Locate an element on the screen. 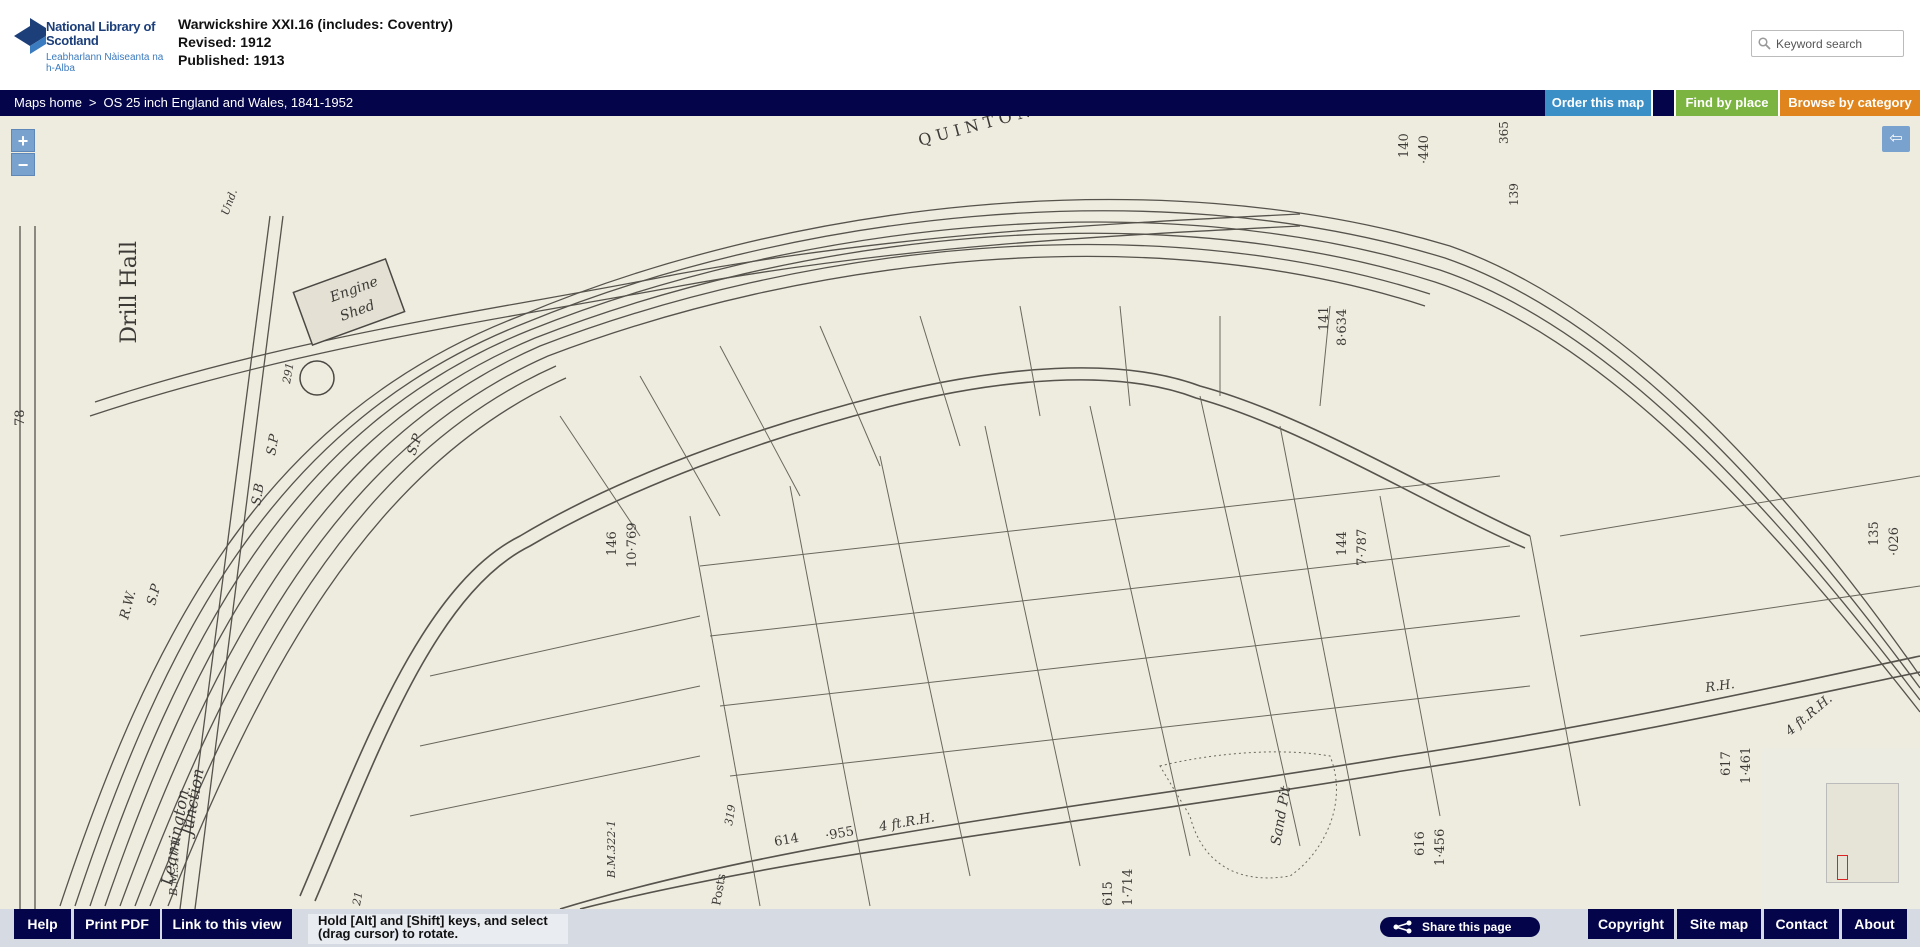  contact-button: Contact is located at coordinates (1801, 924).